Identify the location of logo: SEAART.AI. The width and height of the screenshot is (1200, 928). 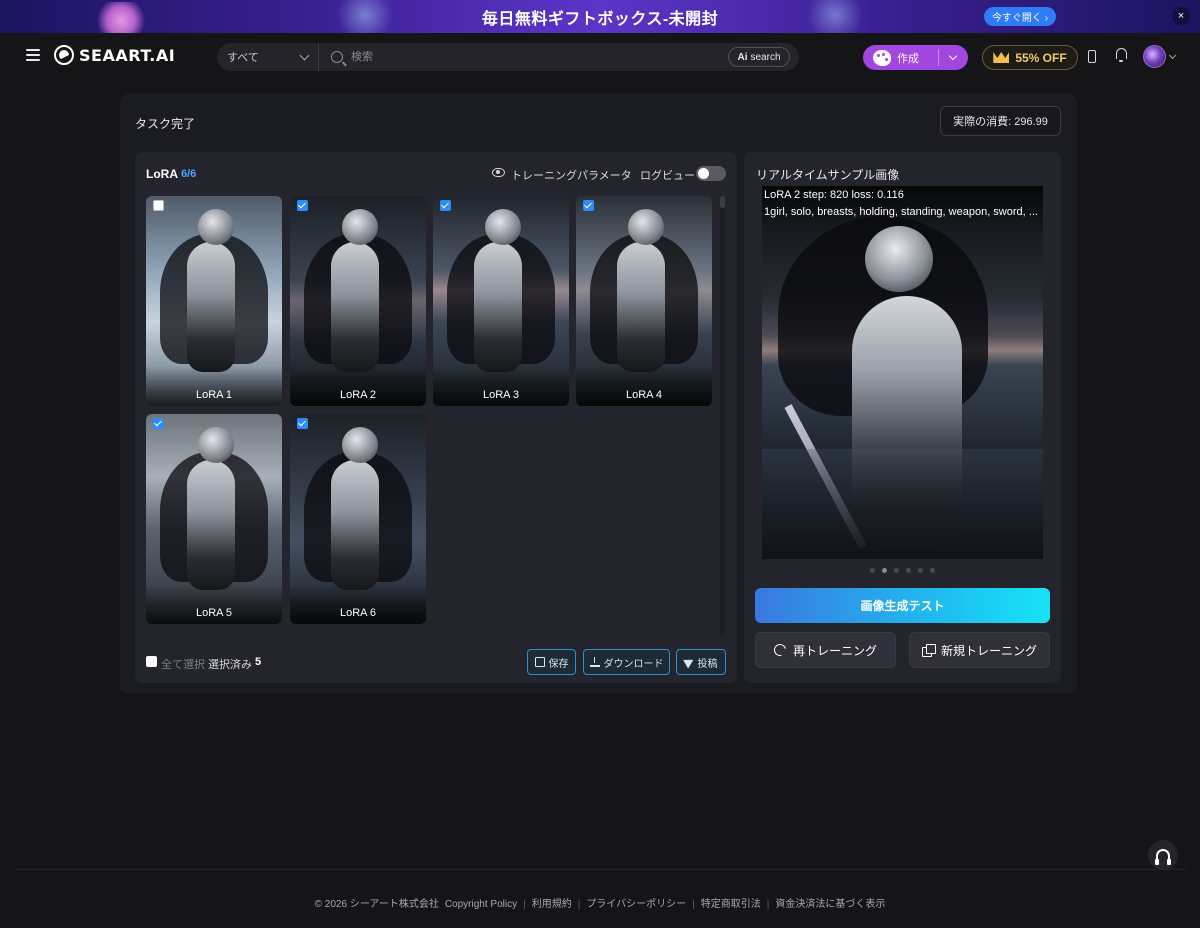
(114, 55).